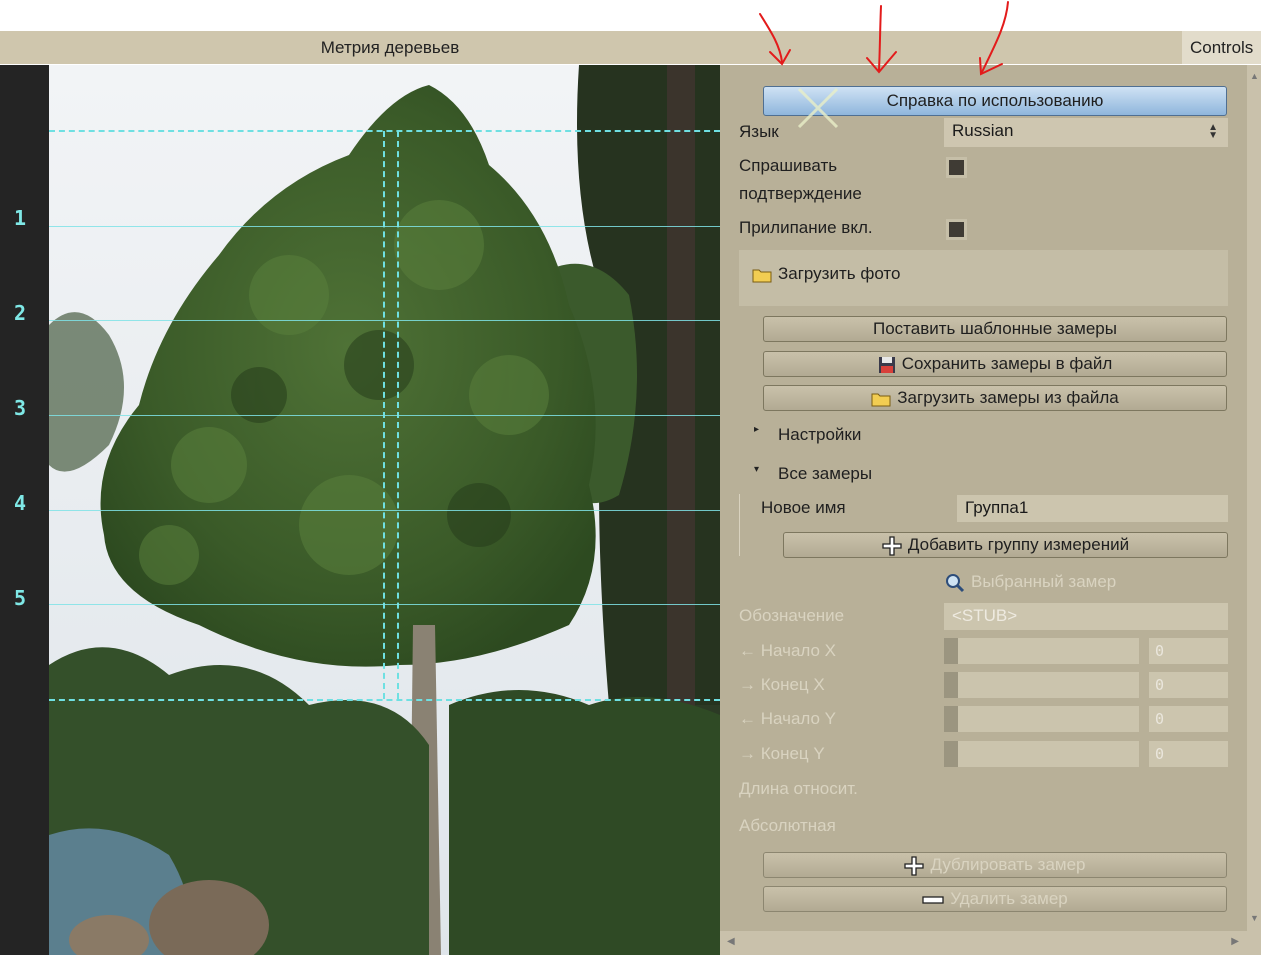 The width and height of the screenshot is (1261, 955). What do you see at coordinates (1009, 898) in the screenshot?
I see `delete-measurement-label: Удалить замер` at bounding box center [1009, 898].